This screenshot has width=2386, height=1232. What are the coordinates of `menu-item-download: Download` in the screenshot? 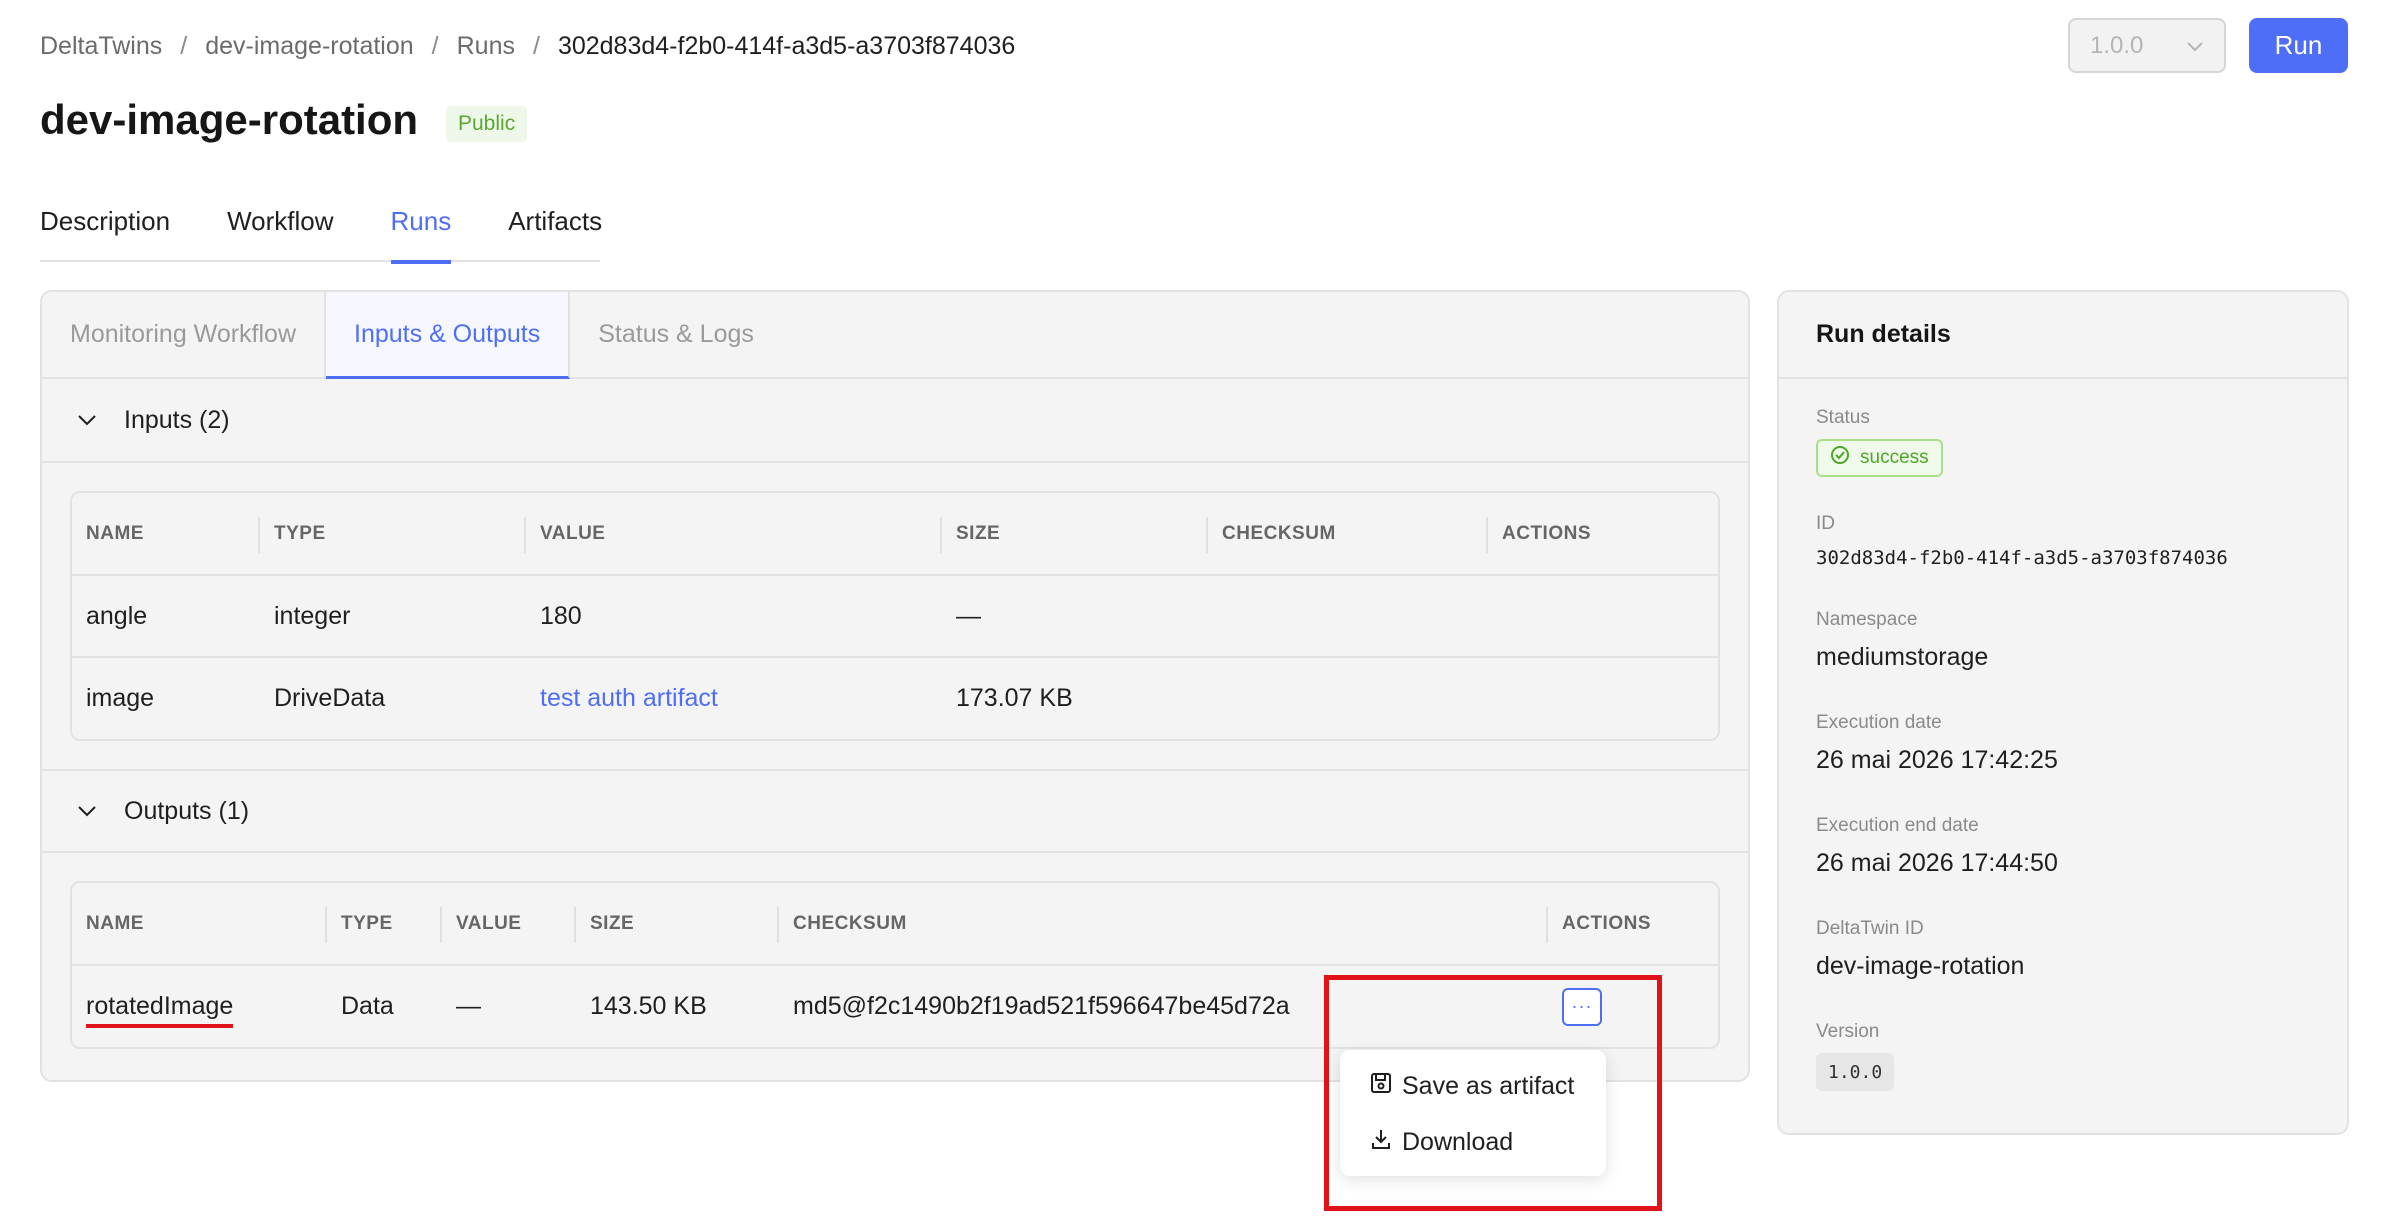 It's located at (1473, 1142).